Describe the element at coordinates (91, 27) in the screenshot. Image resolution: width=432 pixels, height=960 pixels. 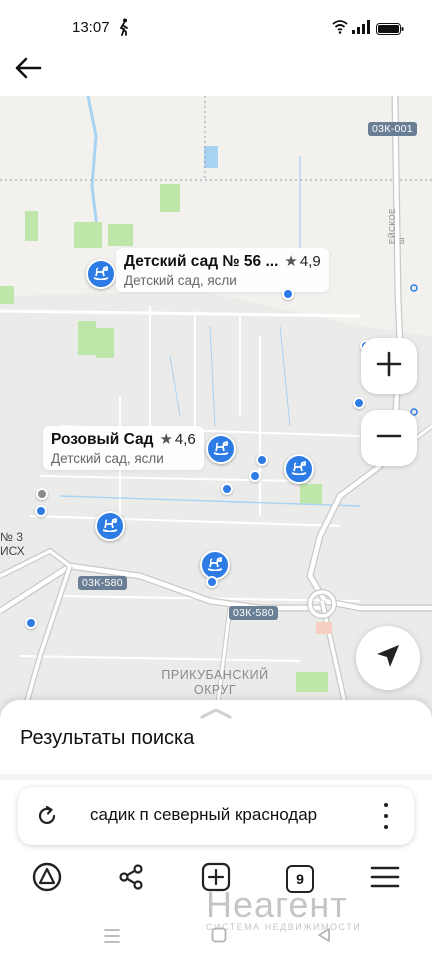
I see `status-time: 13:07` at that location.